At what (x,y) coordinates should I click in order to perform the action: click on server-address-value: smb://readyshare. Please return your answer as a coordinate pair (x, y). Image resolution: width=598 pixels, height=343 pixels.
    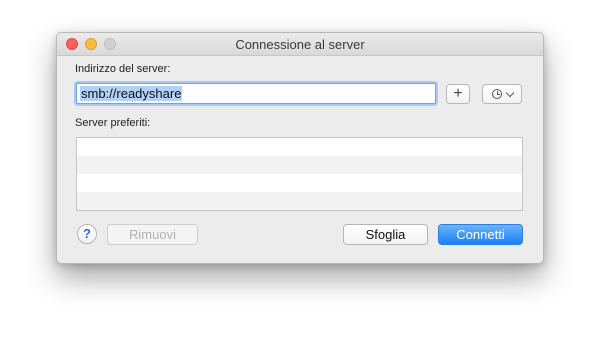
    Looking at the image, I should click on (131, 93).